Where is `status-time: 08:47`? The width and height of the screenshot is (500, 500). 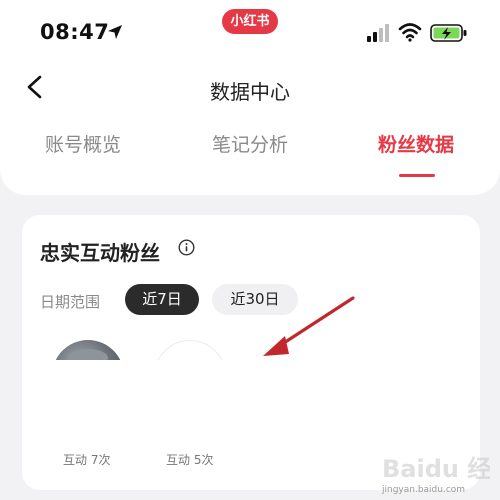 status-time: 08:47 is located at coordinates (75, 32).